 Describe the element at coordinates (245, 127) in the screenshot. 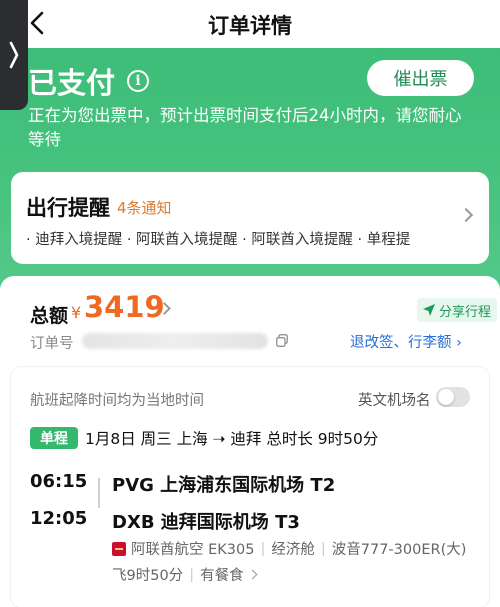

I see `status-description: 正在为您出票中，预计出票时间支付后24小时内，请您耐心等待` at that location.